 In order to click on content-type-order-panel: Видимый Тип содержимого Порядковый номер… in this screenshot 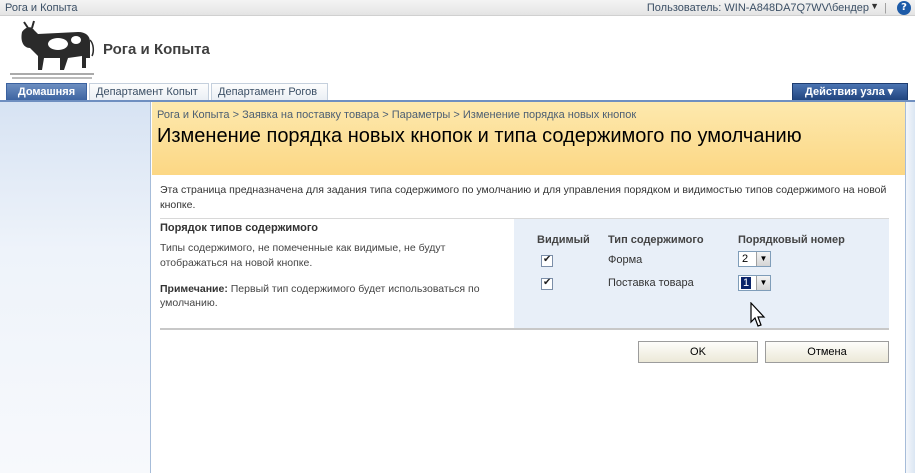, I will do `click(701, 273)`.